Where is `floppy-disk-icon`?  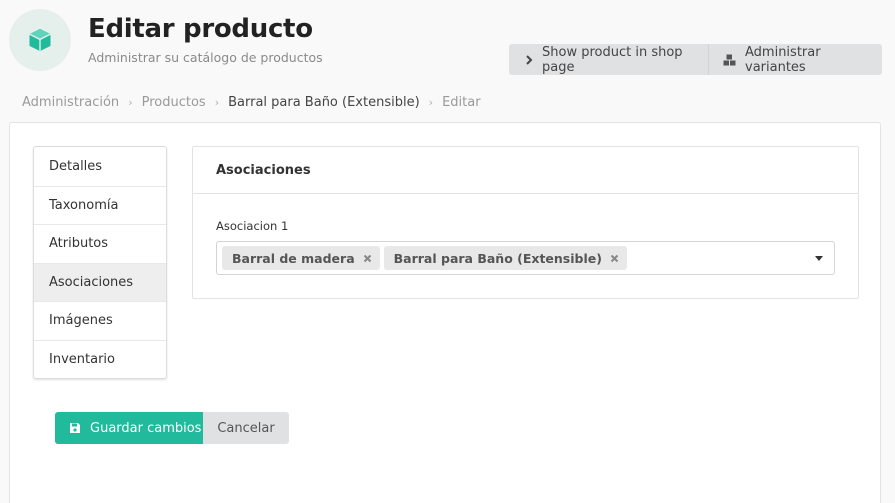 floppy-disk-icon is located at coordinates (75, 428).